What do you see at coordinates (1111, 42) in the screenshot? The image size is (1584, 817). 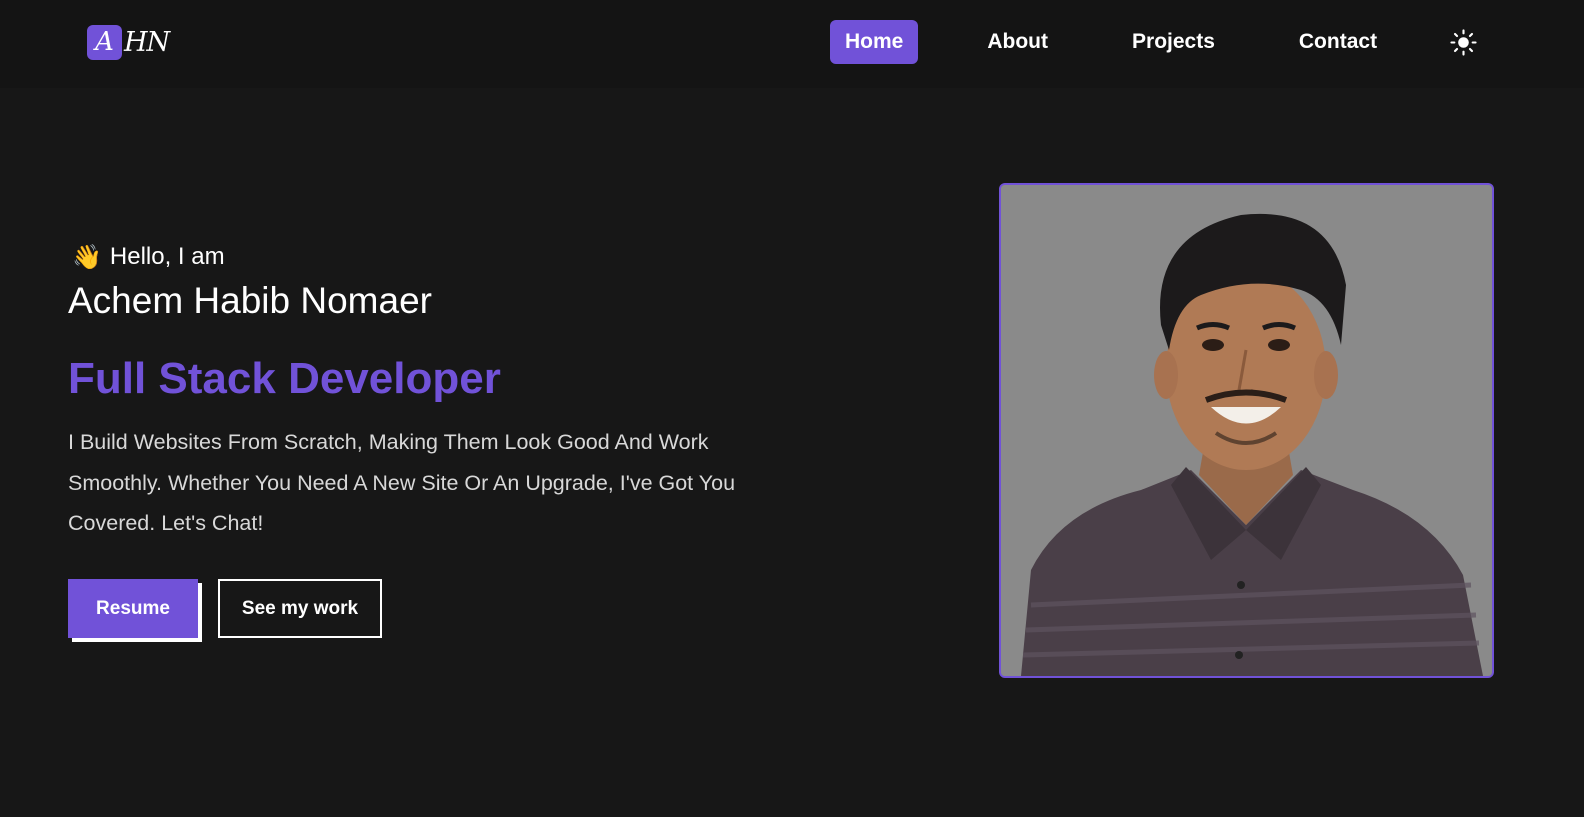 I see `main-nav: Home About Projects Contact` at bounding box center [1111, 42].